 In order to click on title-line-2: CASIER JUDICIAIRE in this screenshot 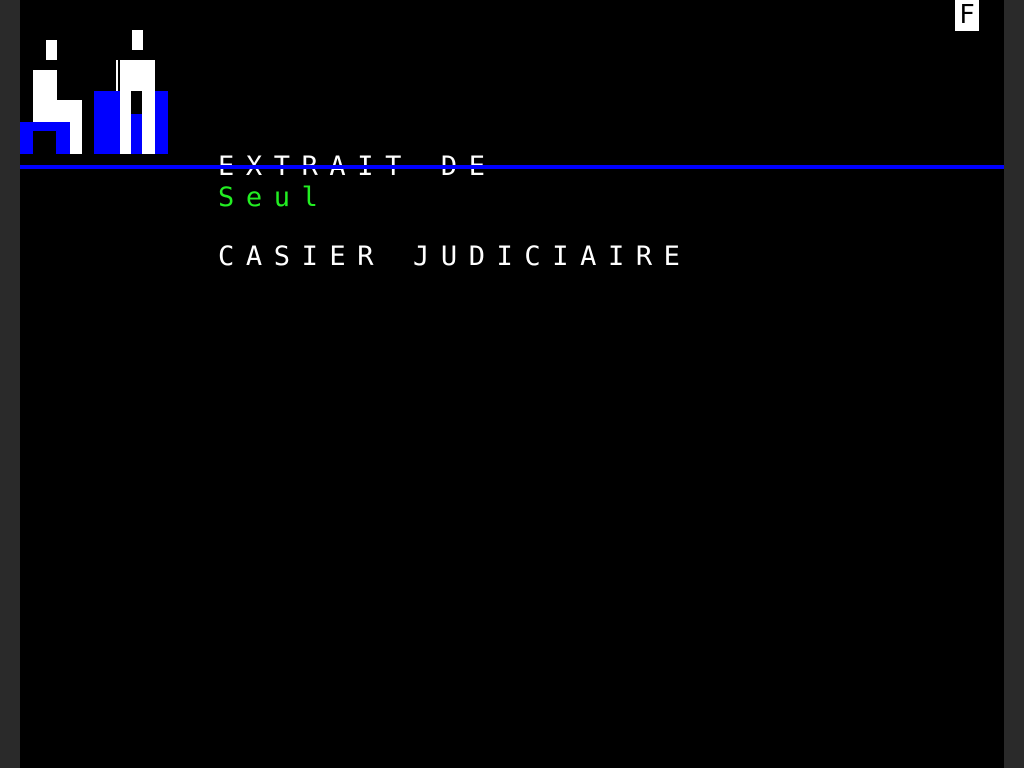, I will do `click(455, 256)`.